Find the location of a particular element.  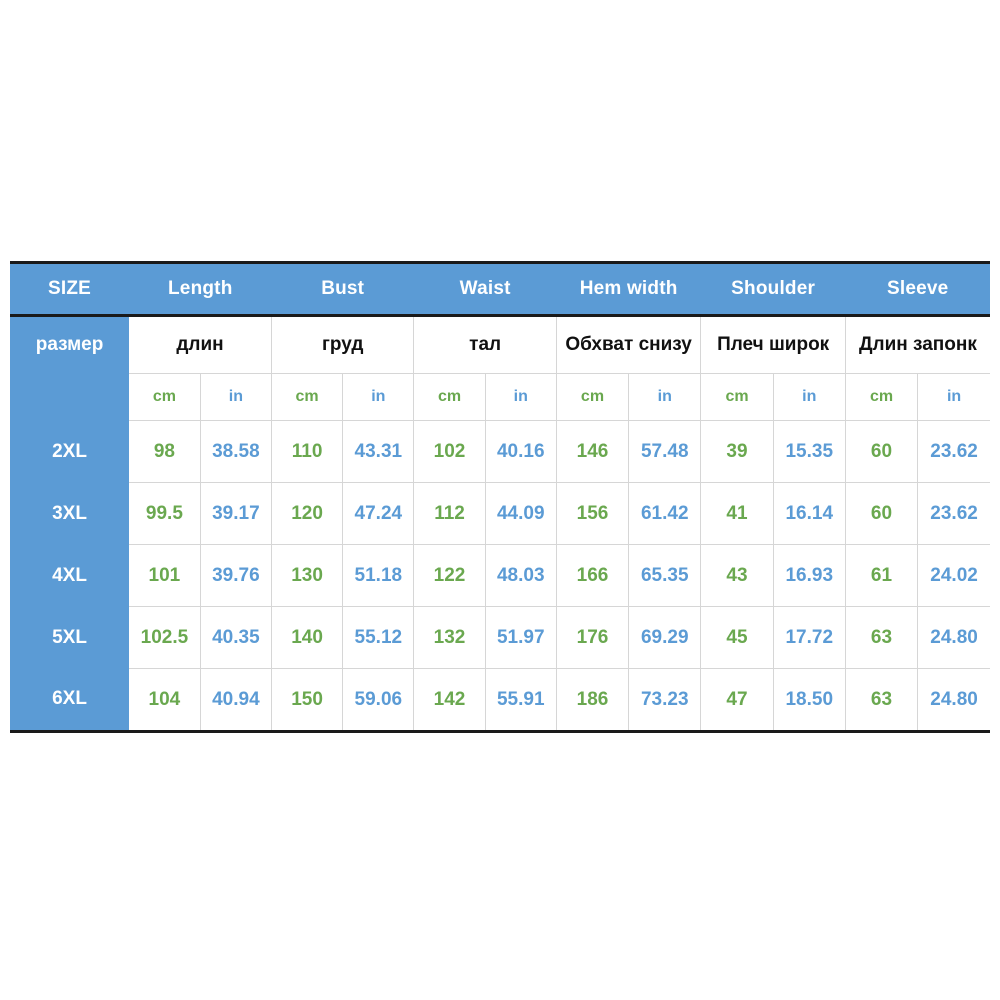

unit-cm-0: cm is located at coordinates (165, 397).